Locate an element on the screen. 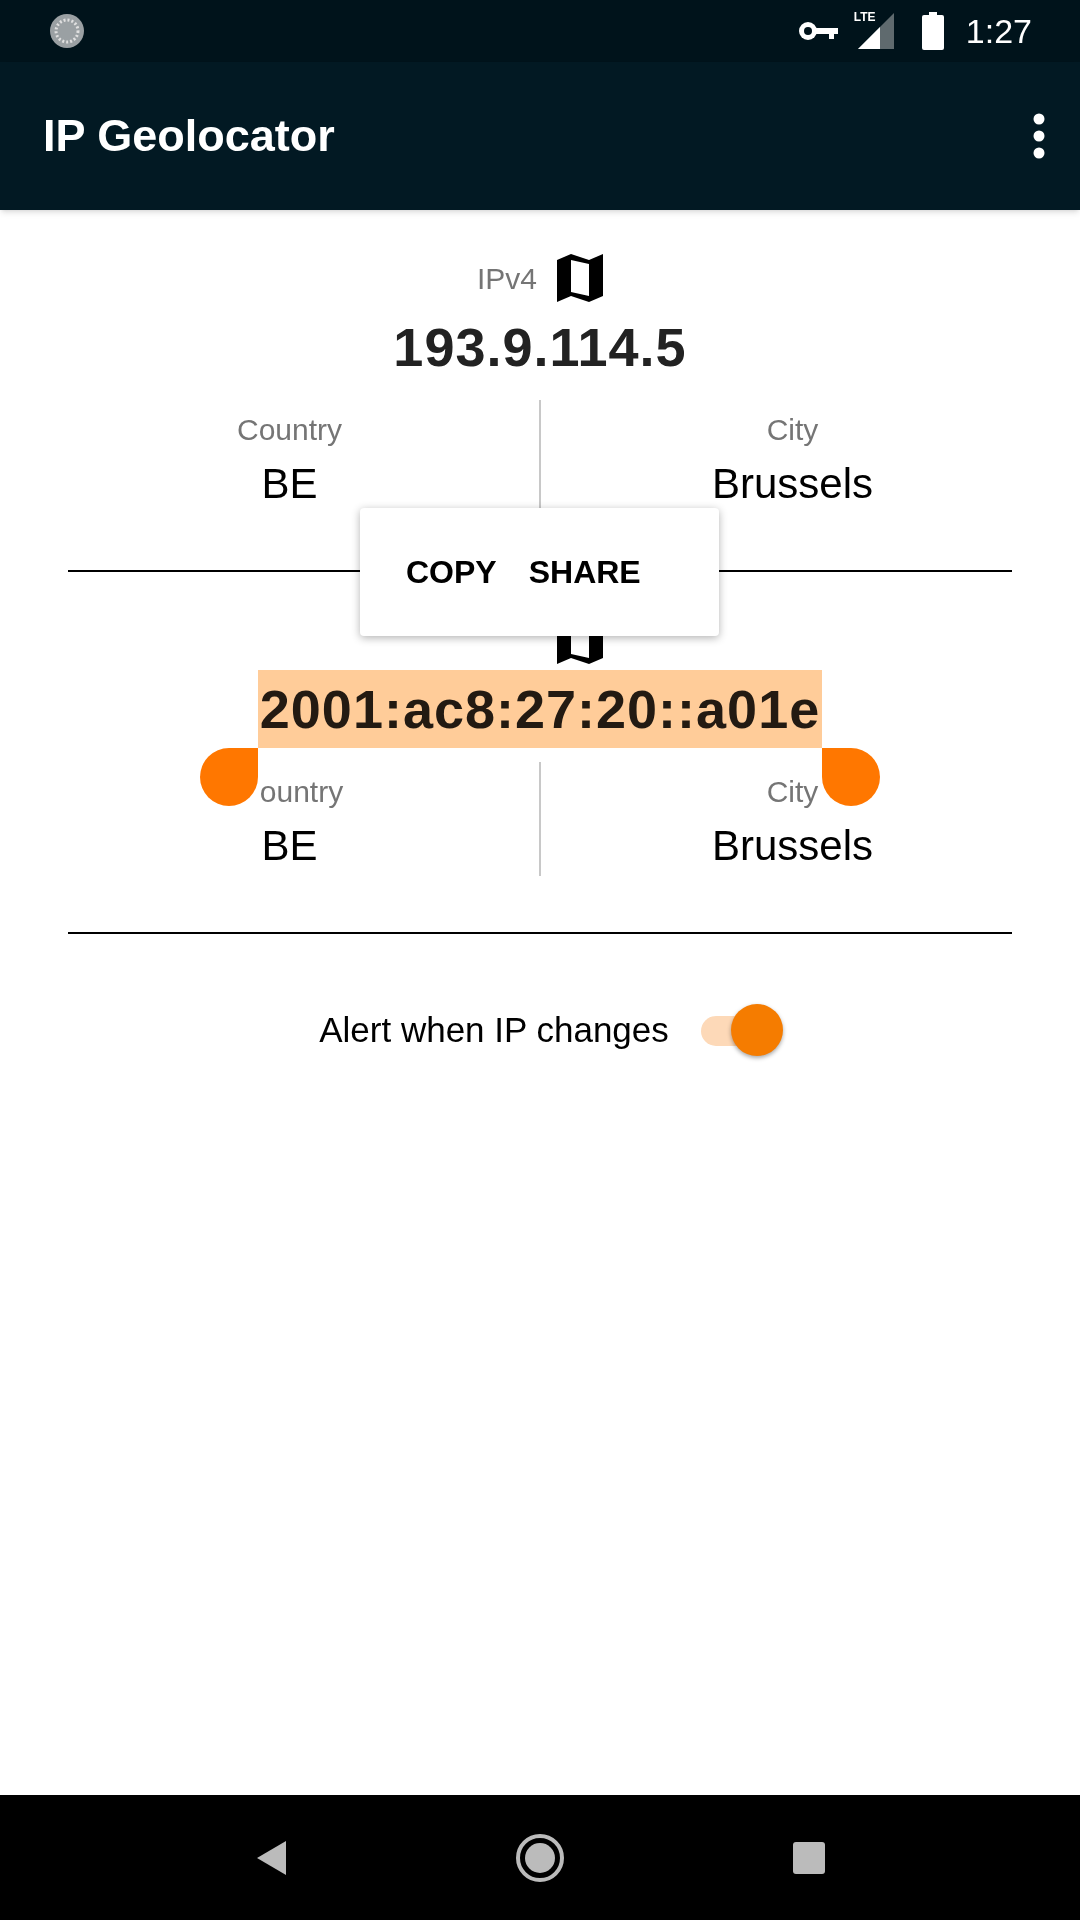 The height and width of the screenshot is (1920, 1080). ip-address: 193.9.114.5 is located at coordinates (540, 347).